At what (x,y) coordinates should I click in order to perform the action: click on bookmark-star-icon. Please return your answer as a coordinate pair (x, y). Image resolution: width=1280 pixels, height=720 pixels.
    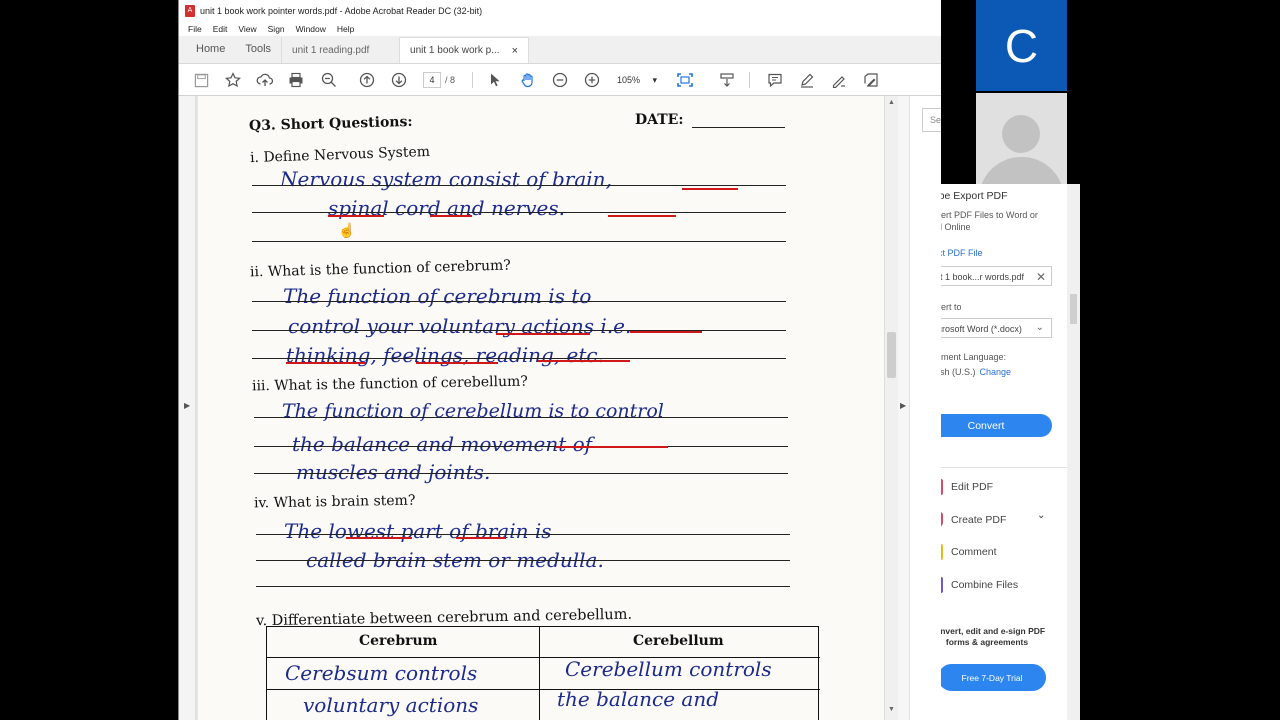
    Looking at the image, I should click on (233, 80).